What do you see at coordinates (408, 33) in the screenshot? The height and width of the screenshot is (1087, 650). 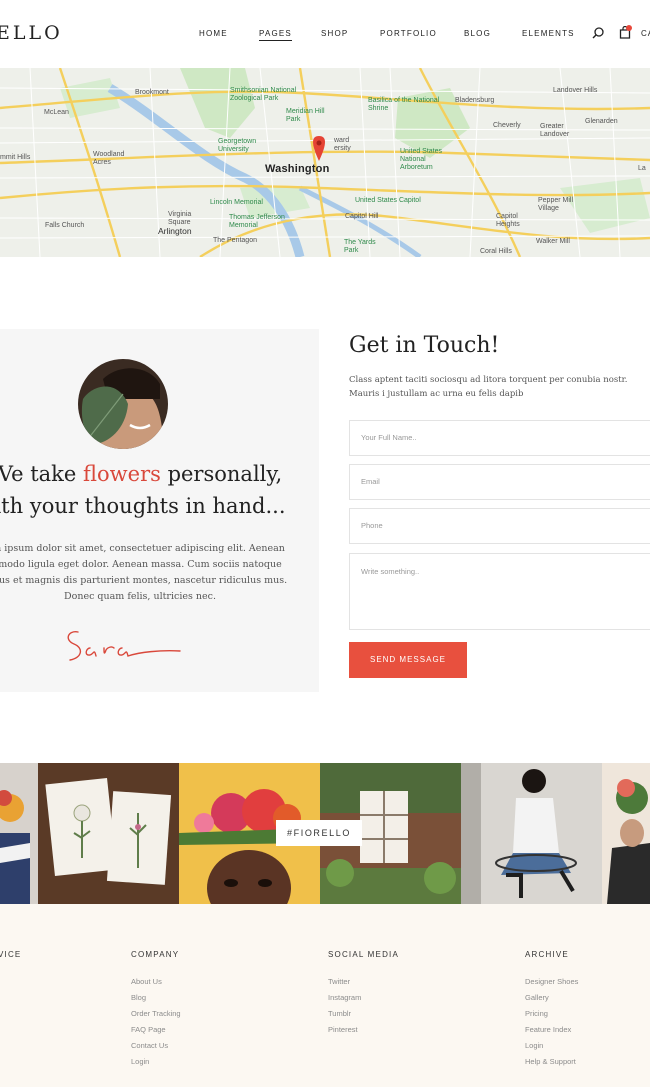 I see `nav-portfolio: PORTFOLIO` at bounding box center [408, 33].